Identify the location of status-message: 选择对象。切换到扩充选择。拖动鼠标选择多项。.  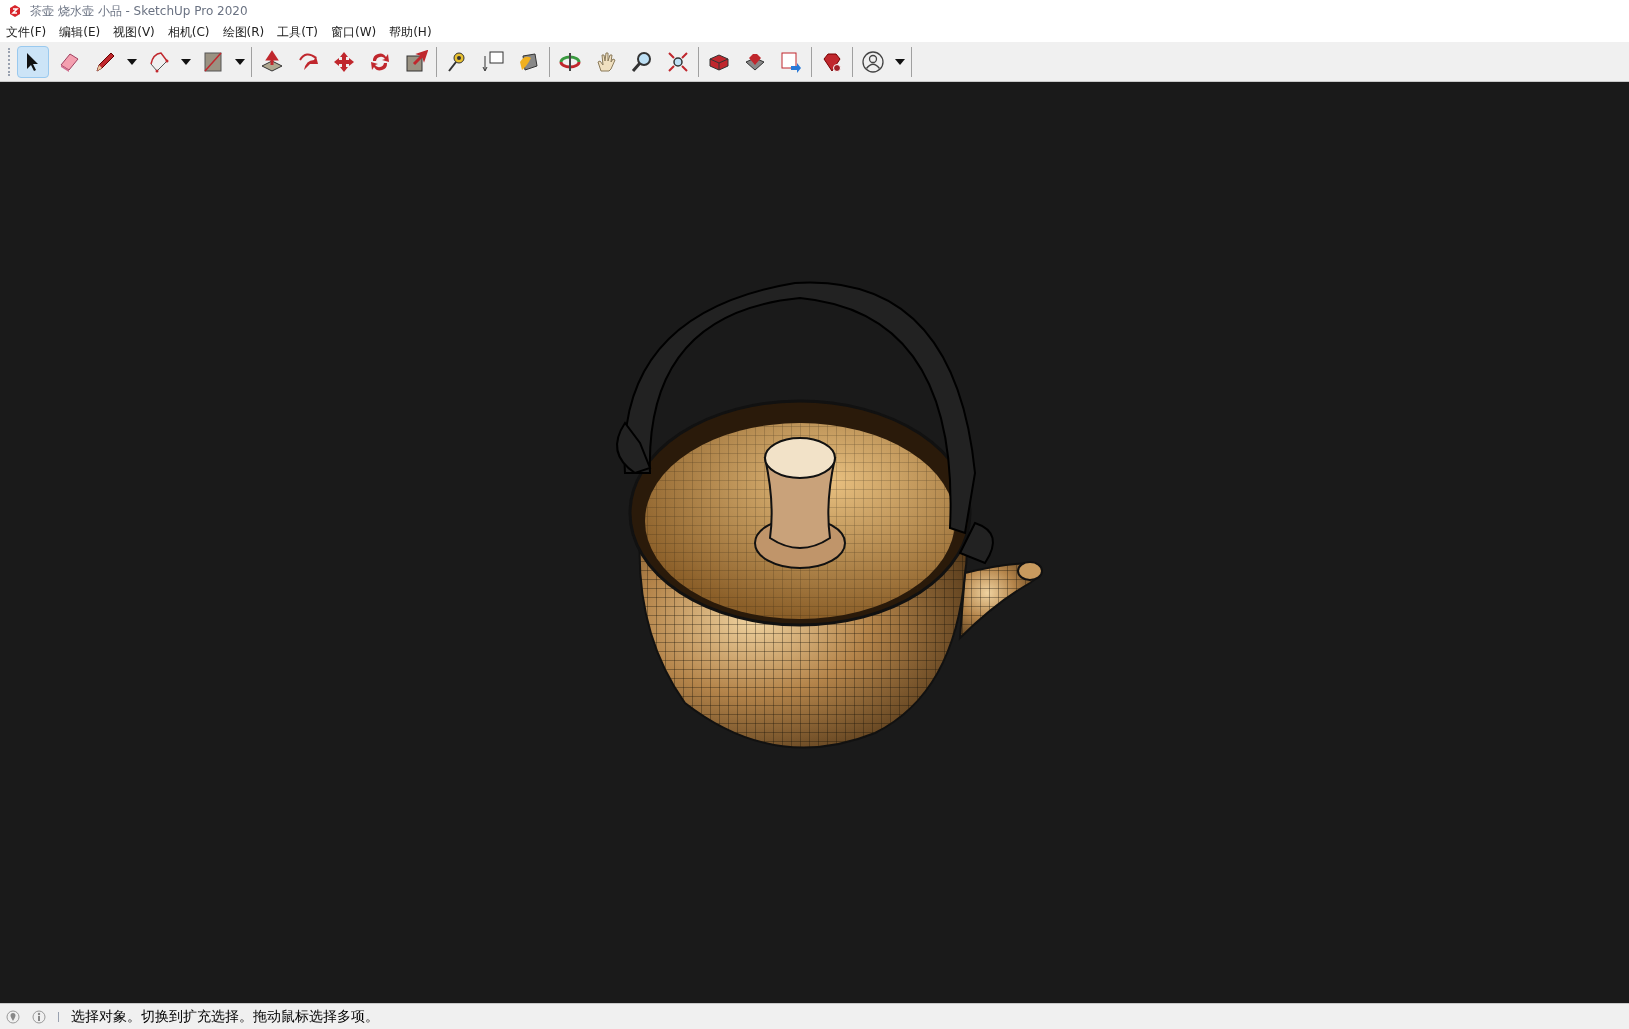
(225, 1016).